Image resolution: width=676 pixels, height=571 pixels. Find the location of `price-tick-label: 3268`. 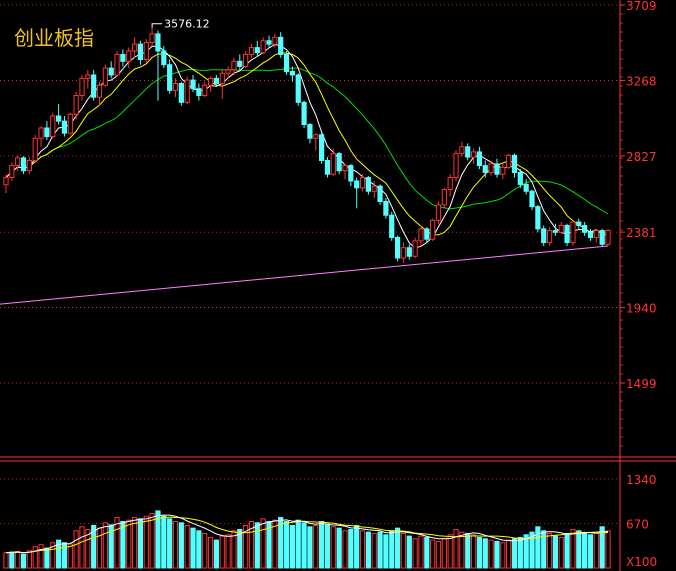

price-tick-label: 3268 is located at coordinates (641, 81).